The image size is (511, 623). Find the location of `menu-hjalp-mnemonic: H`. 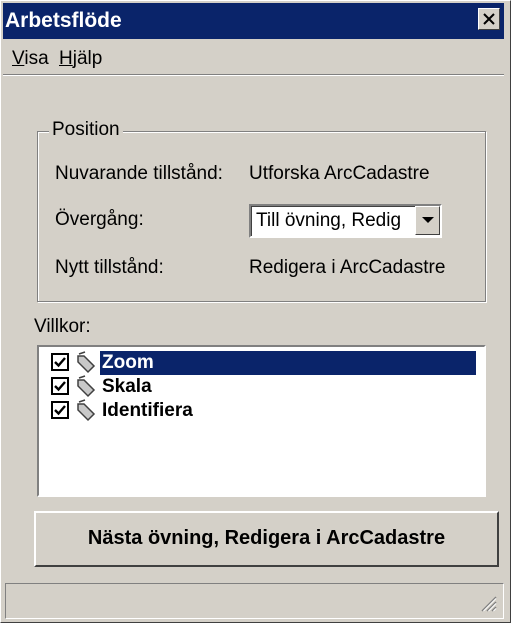

menu-hjalp-mnemonic: H is located at coordinates (66, 58).